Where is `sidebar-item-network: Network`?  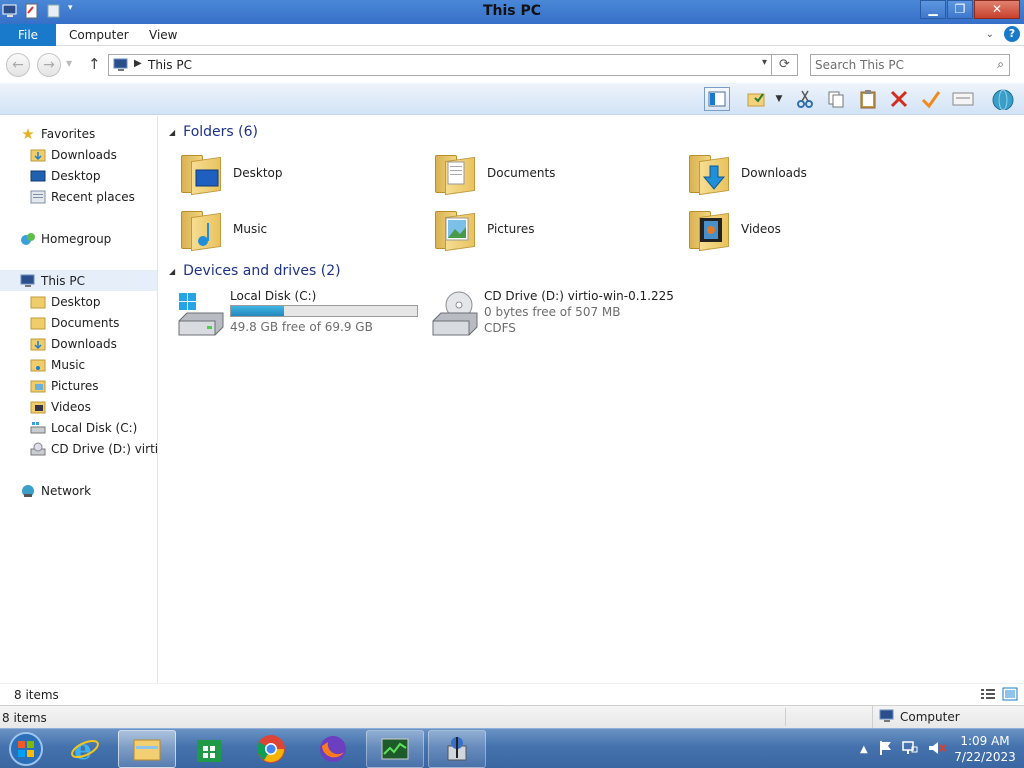 sidebar-item-network: Network is located at coordinates (78, 490).